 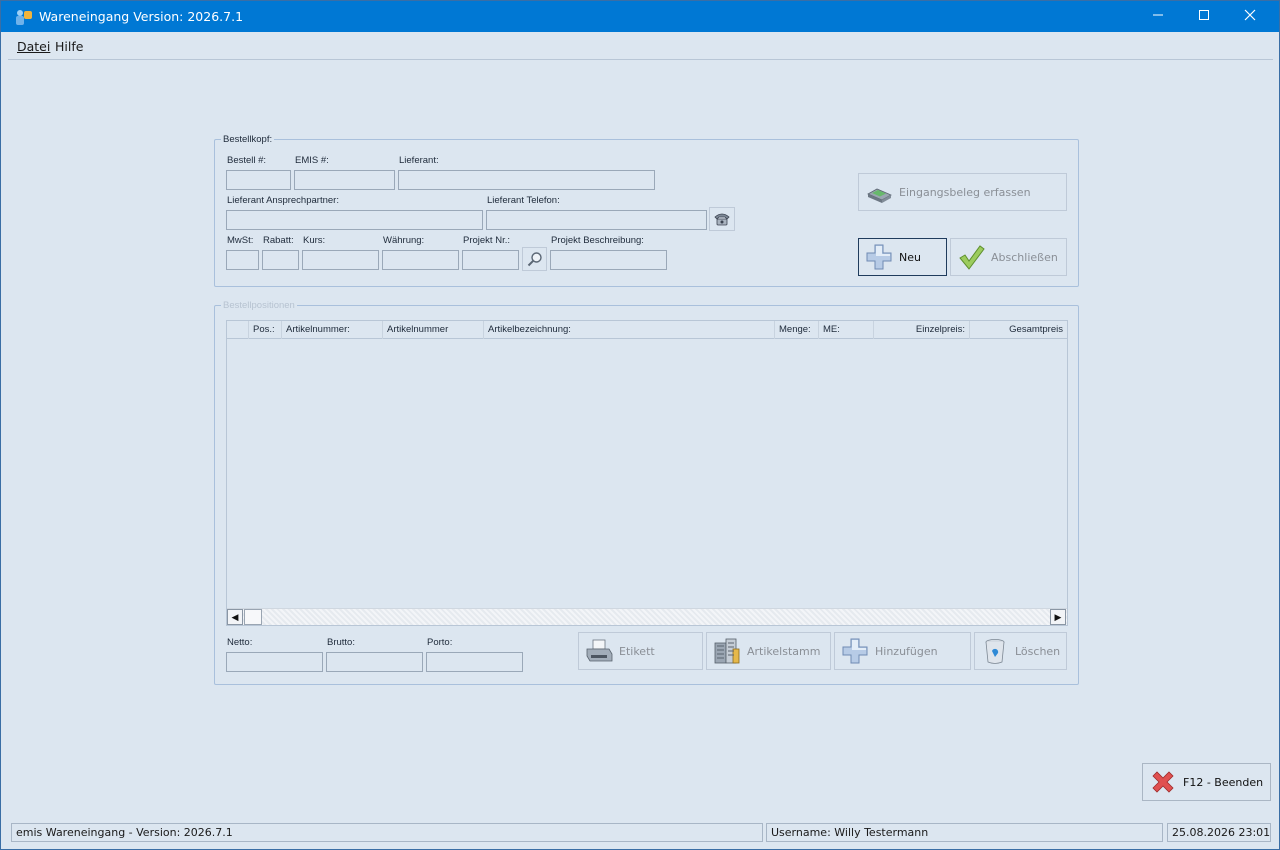 I want to click on col-header-artikelnummer-2: Artikelnummer, so click(x=433, y=330).